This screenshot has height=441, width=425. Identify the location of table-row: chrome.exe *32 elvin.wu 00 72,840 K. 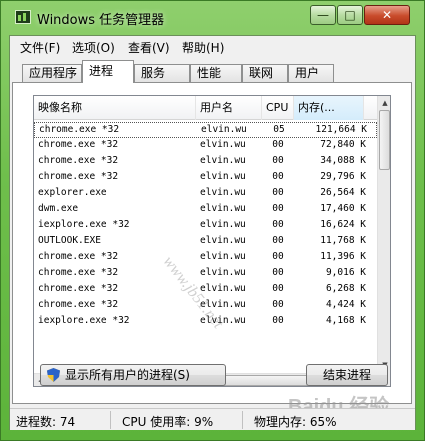
(205, 146).